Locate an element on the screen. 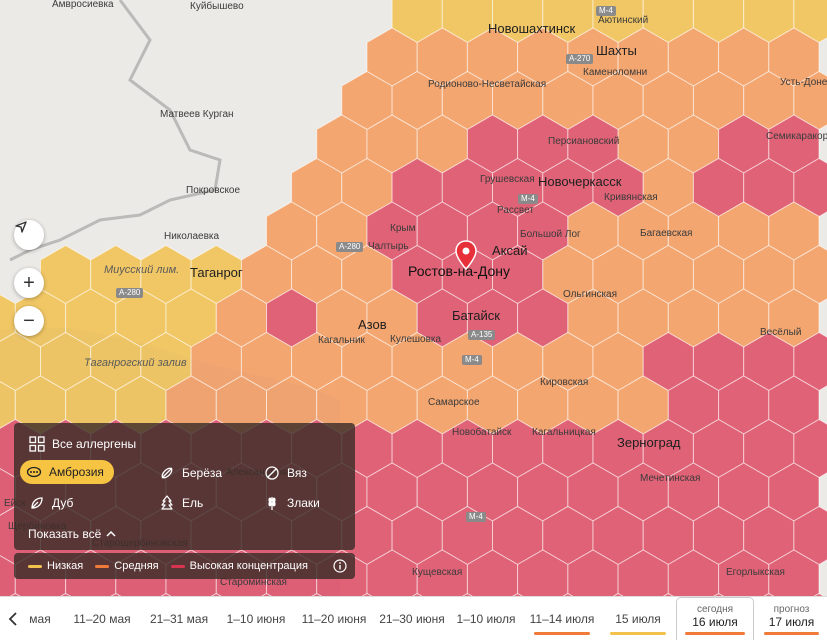 Image resolution: width=827 pixels, height=640 pixels. timeline-label: 21–30 июня is located at coordinates (412, 619).